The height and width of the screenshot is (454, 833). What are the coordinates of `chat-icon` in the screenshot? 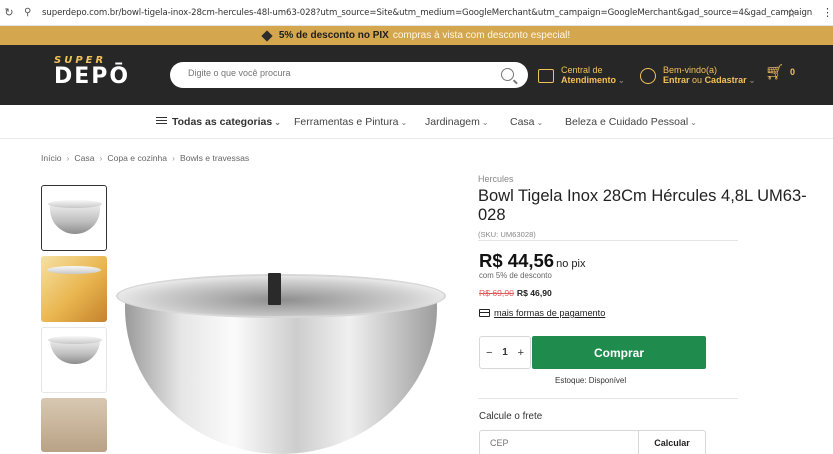 It's located at (546, 75).